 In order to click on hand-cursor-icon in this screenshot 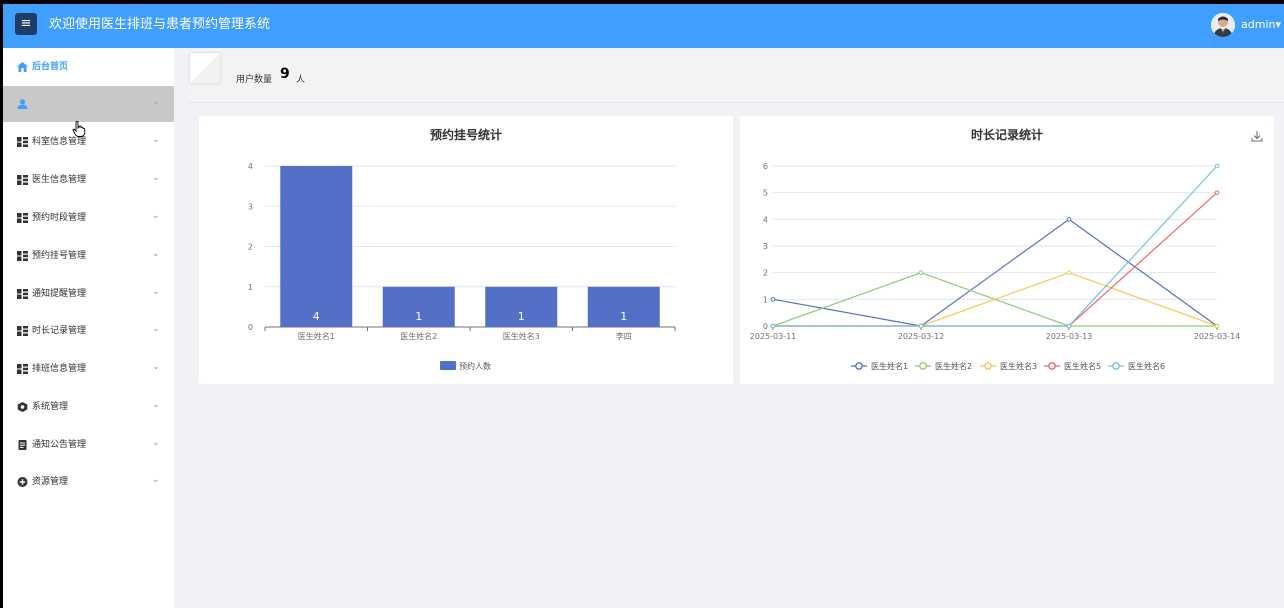, I will do `click(79, 129)`.